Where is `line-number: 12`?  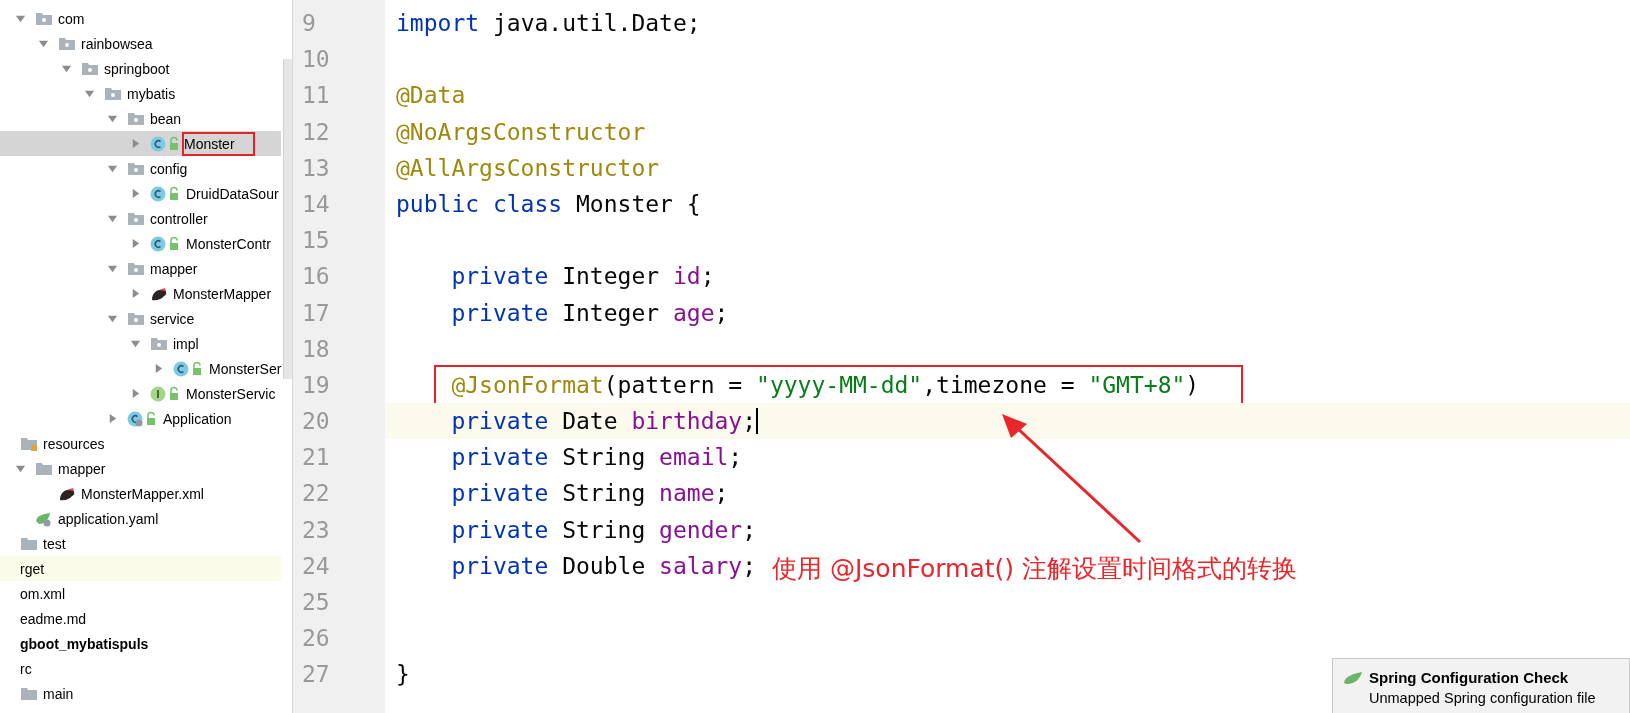 line-number: 12 is located at coordinates (316, 132).